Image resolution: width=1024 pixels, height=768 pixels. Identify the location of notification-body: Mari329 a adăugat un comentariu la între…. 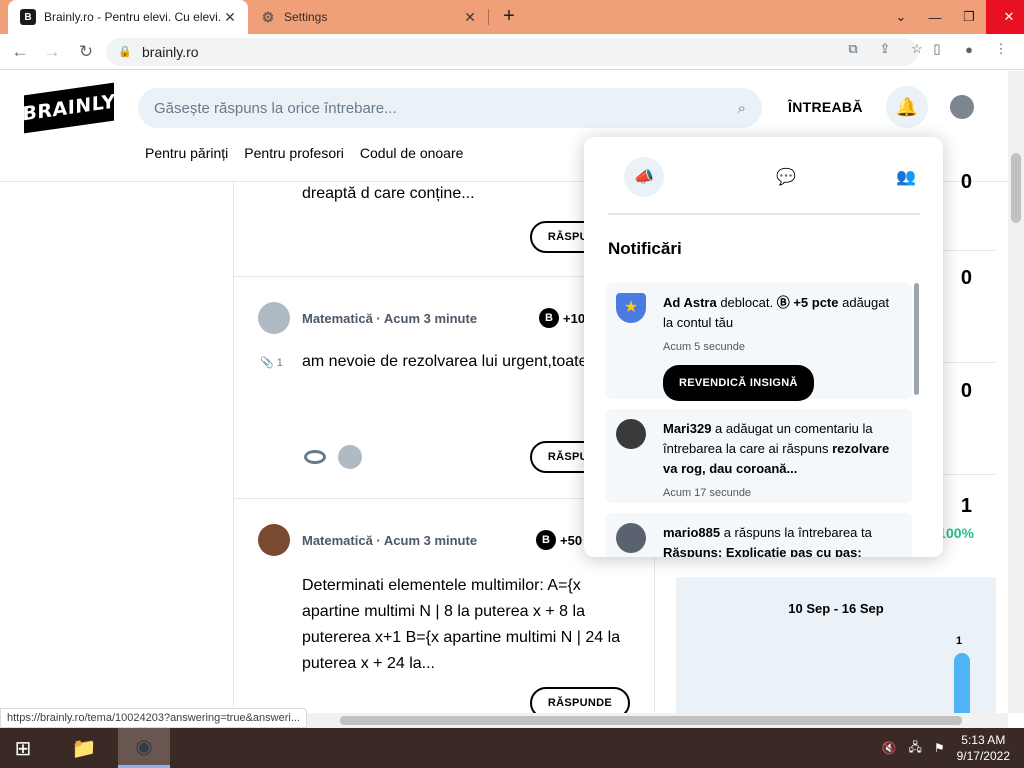
(782, 449).